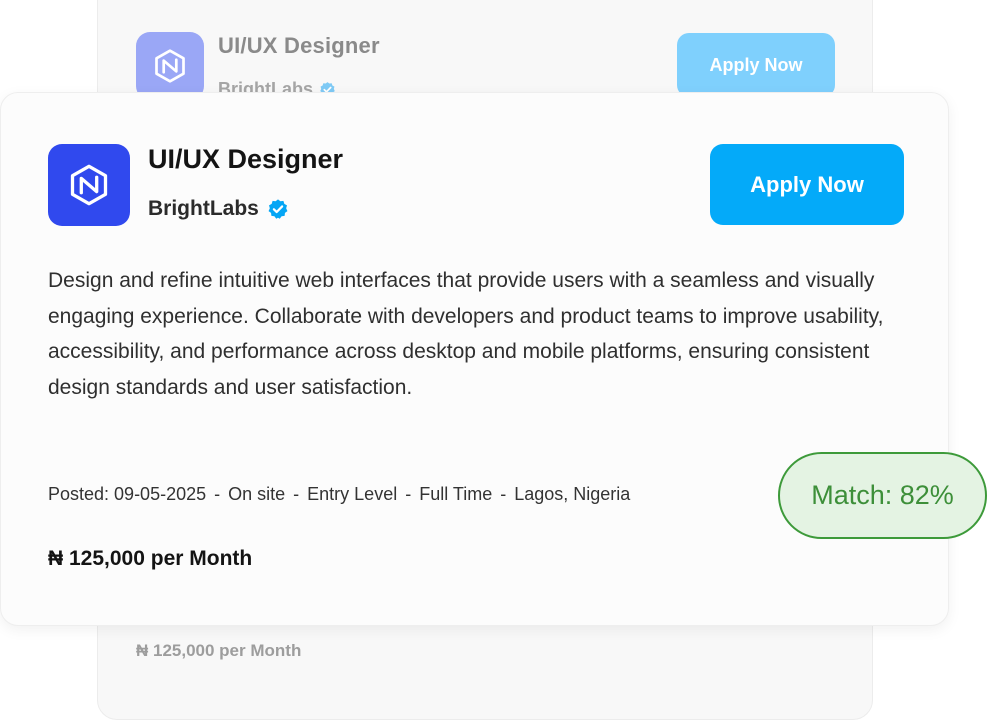 This screenshot has height=720, width=988. I want to click on verified-badge-icon, so click(278, 209).